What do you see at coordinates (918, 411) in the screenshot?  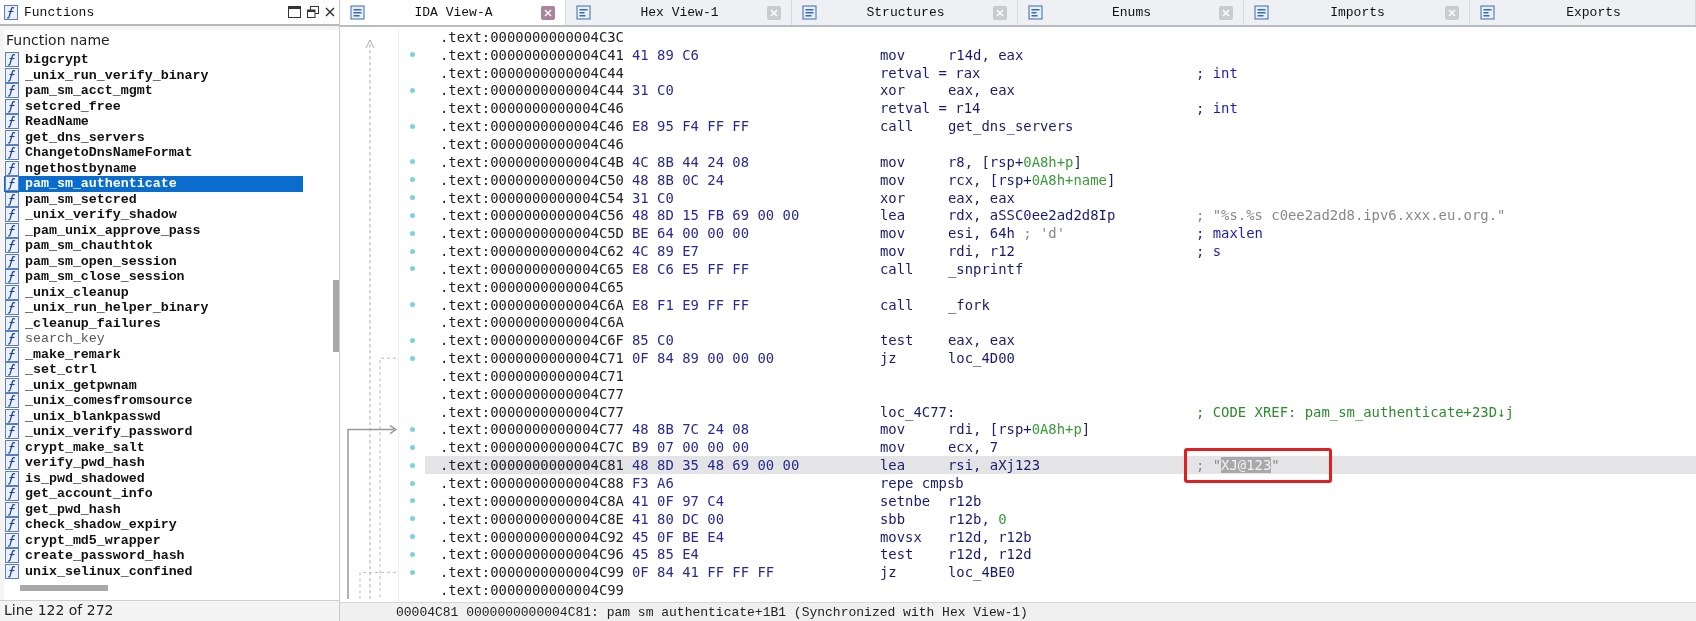 I see `instruction: loc_4C77:` at bounding box center [918, 411].